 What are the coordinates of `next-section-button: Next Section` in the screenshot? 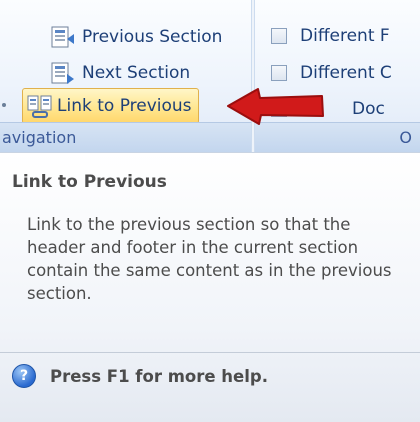 It's located at (120, 73).